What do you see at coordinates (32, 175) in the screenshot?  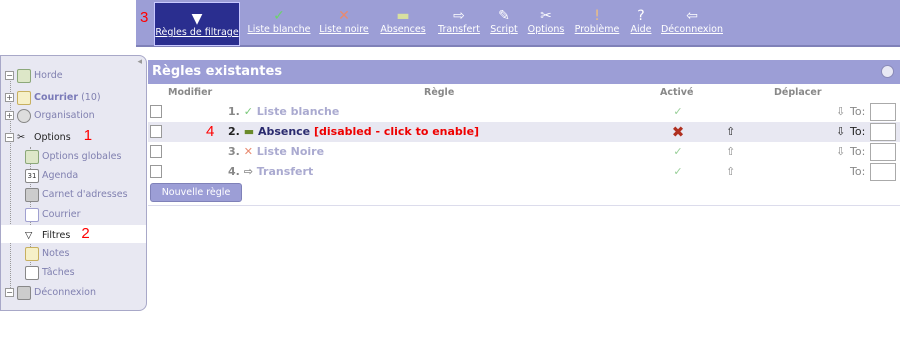 I see `calendar-icon: 31` at bounding box center [32, 175].